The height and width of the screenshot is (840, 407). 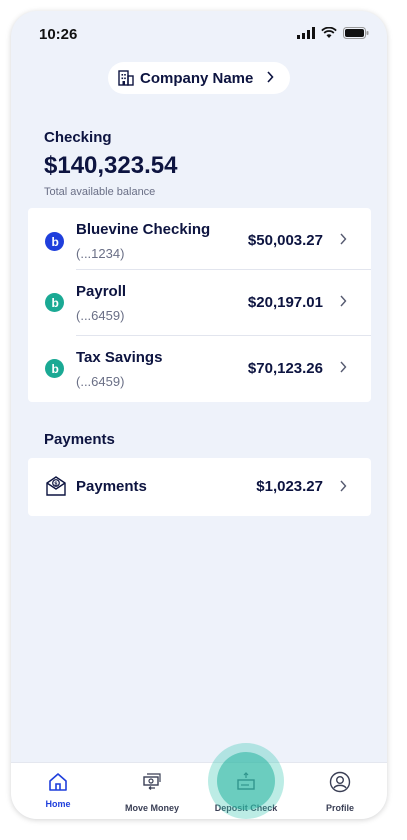 What do you see at coordinates (79, 439) in the screenshot?
I see `payments-heading: Payments` at bounding box center [79, 439].